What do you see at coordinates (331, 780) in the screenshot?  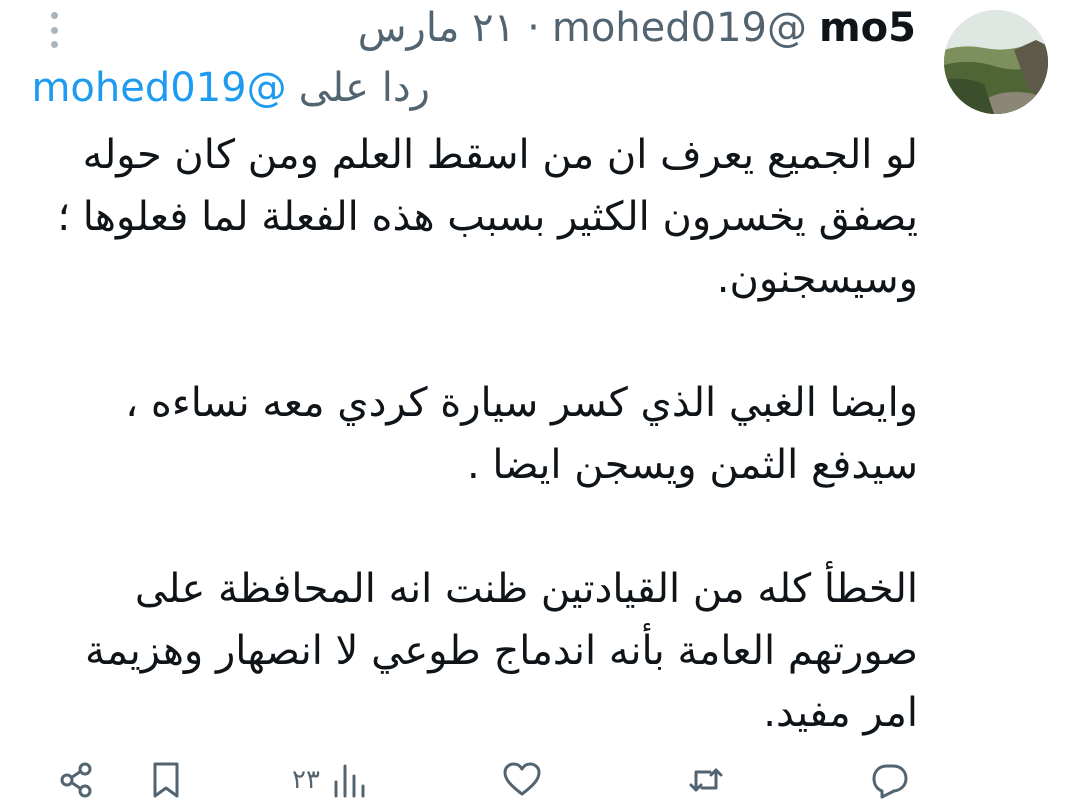 I see `views-button: ٢٣` at bounding box center [331, 780].